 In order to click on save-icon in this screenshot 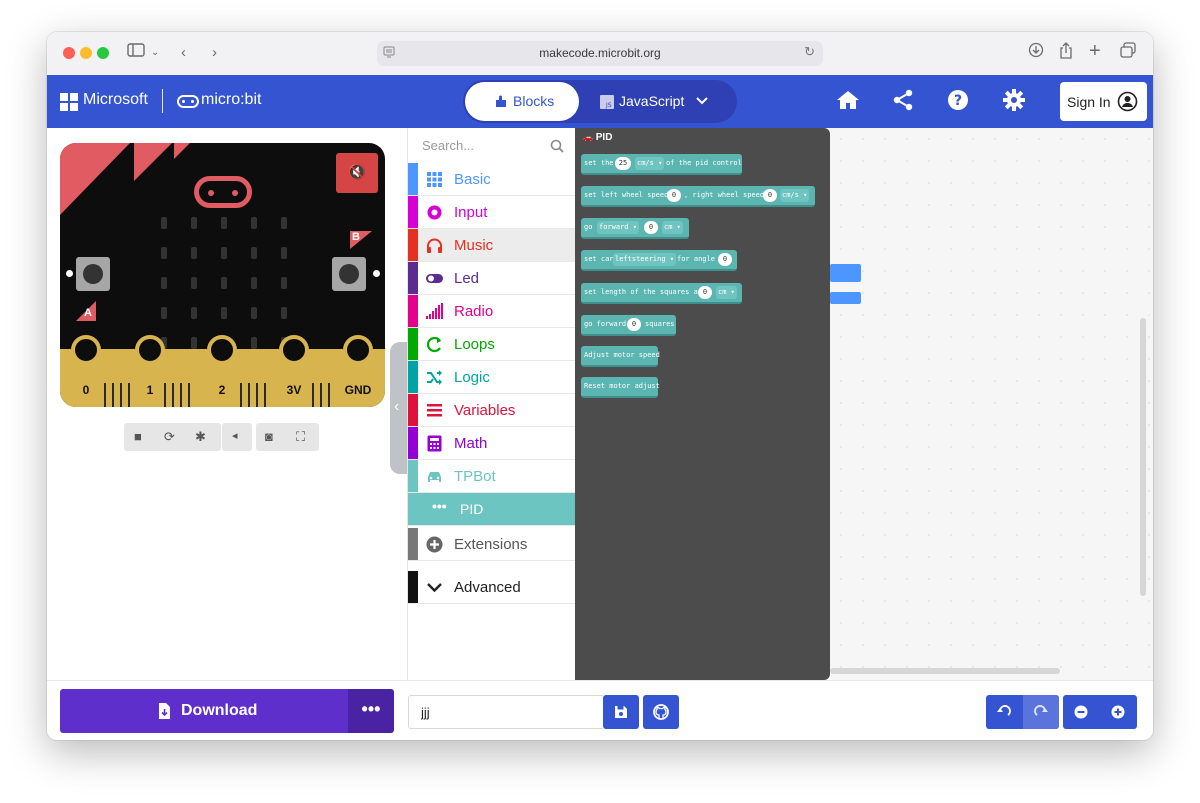, I will do `click(621, 712)`.